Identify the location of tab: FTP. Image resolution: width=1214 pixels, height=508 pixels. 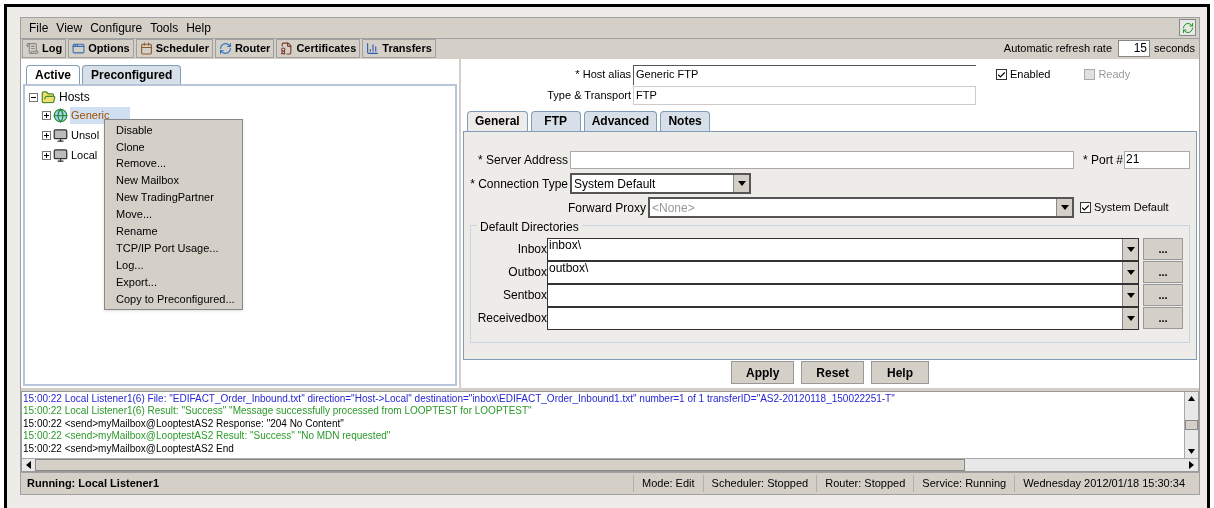
(555, 120).